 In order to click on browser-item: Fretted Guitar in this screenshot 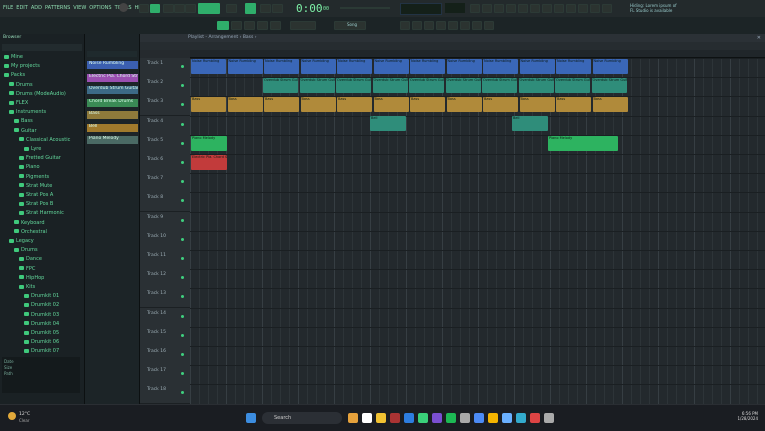, I will do `click(40, 158)`.